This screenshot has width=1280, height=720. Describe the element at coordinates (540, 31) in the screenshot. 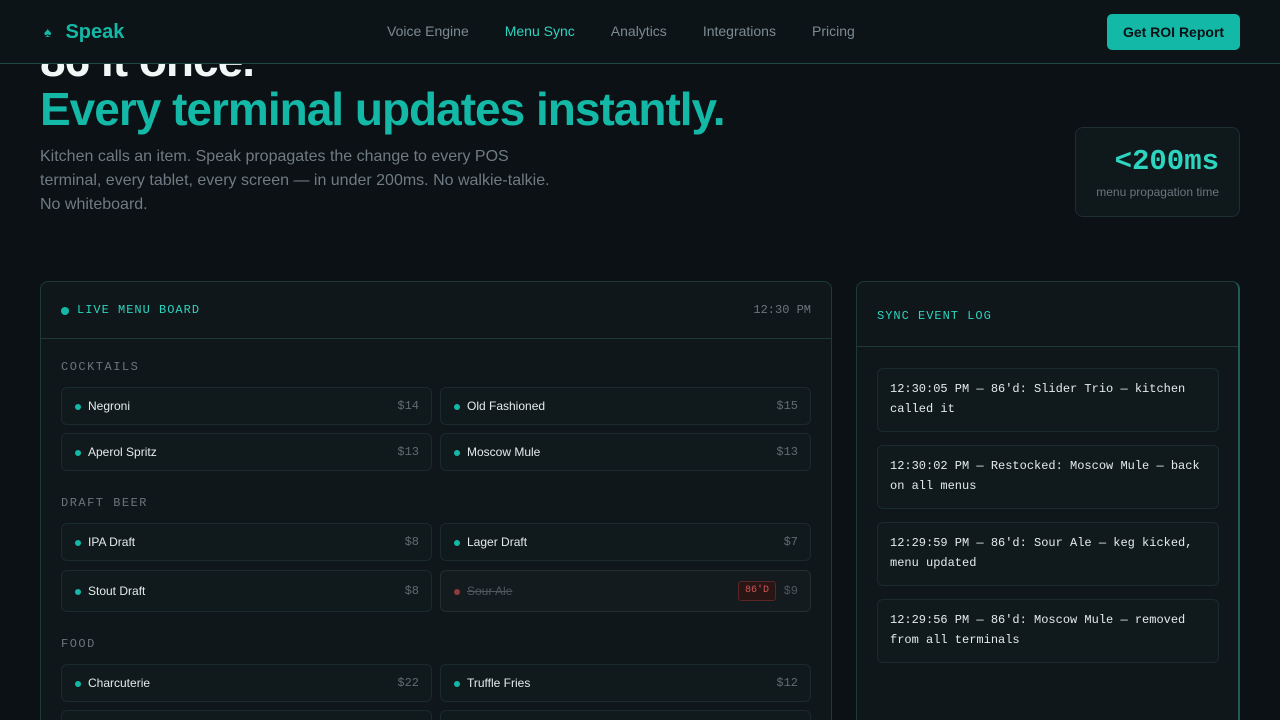

I see `nav-link-menu-sync: Menu Sync` at that location.